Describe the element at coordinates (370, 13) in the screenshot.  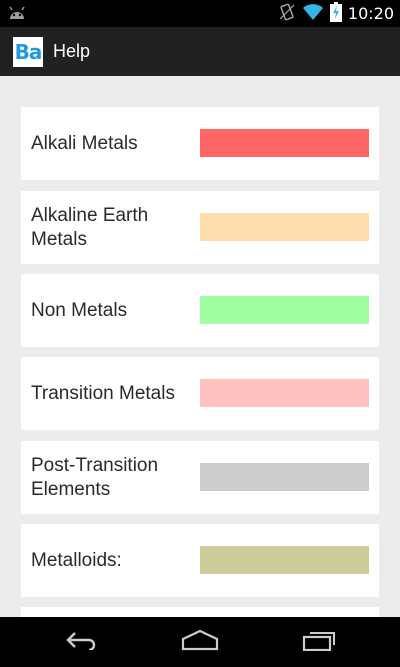
I see `clock: 10:20` at that location.